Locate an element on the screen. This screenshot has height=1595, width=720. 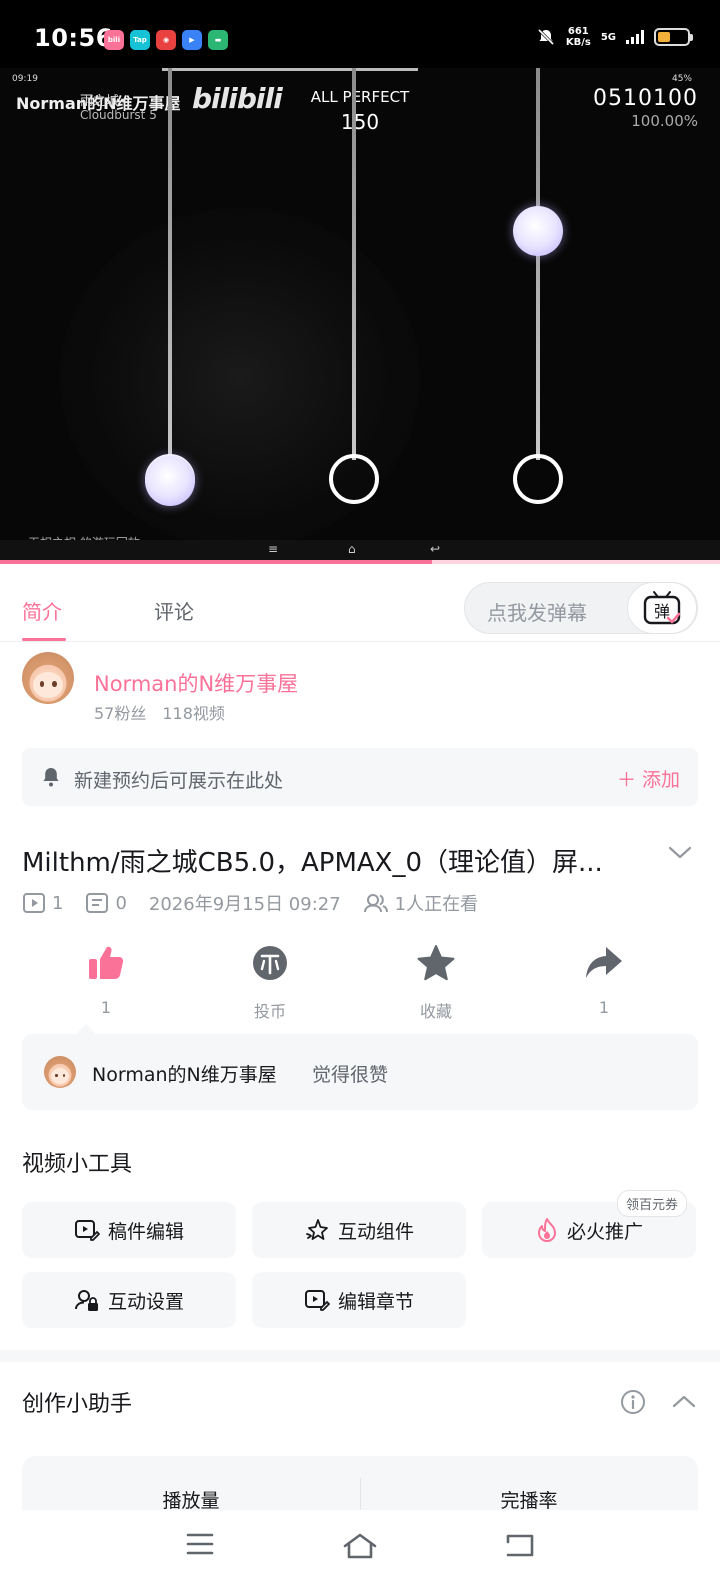
flame-icon is located at coordinates (546, 1230).